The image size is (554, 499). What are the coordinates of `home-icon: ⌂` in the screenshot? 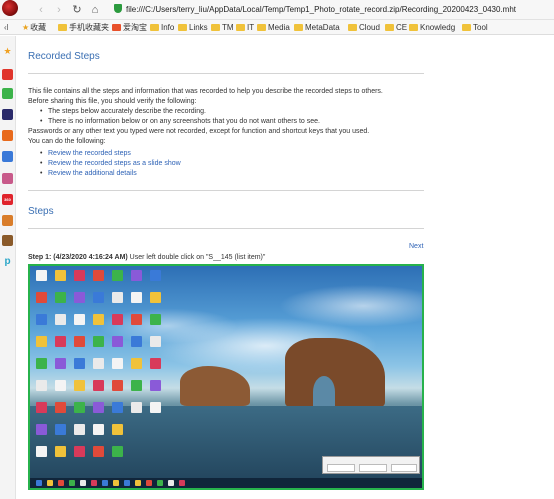 It's located at (95, 10).